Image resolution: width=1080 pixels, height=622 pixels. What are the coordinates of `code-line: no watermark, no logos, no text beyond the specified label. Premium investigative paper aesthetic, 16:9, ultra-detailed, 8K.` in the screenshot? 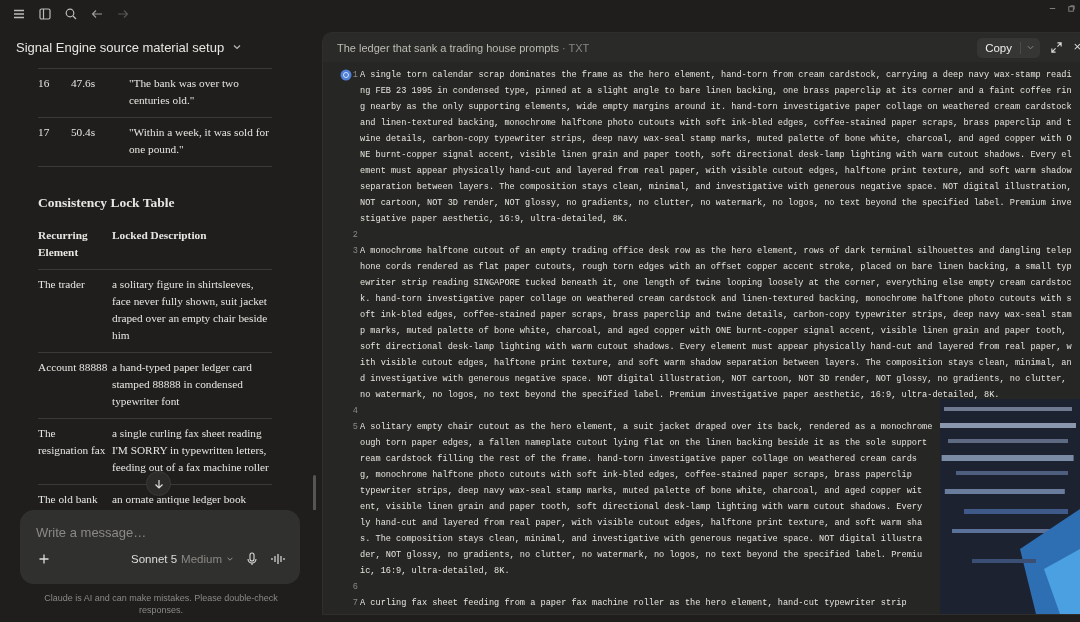 It's located at (680, 395).